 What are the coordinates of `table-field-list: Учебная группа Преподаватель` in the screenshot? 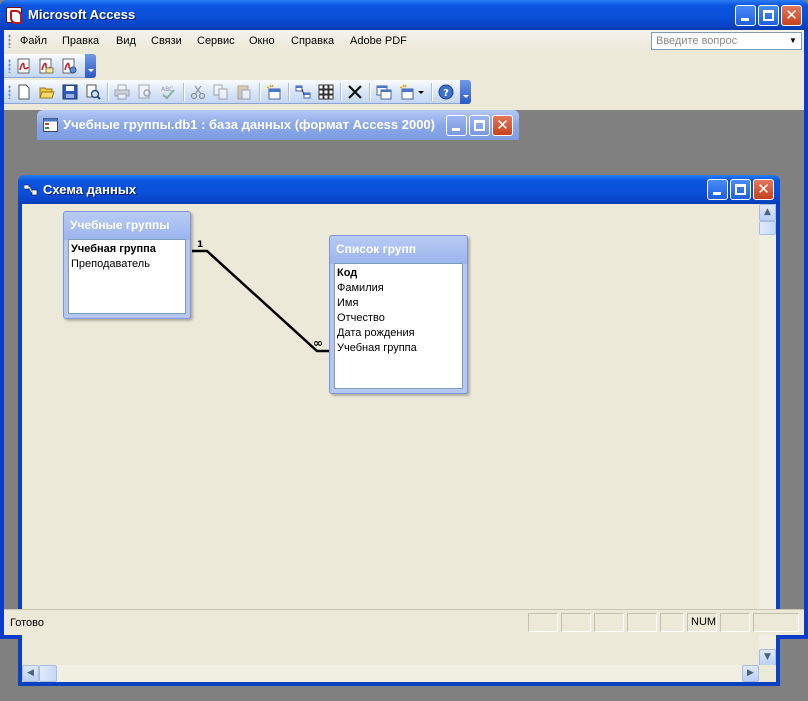 It's located at (127, 276).